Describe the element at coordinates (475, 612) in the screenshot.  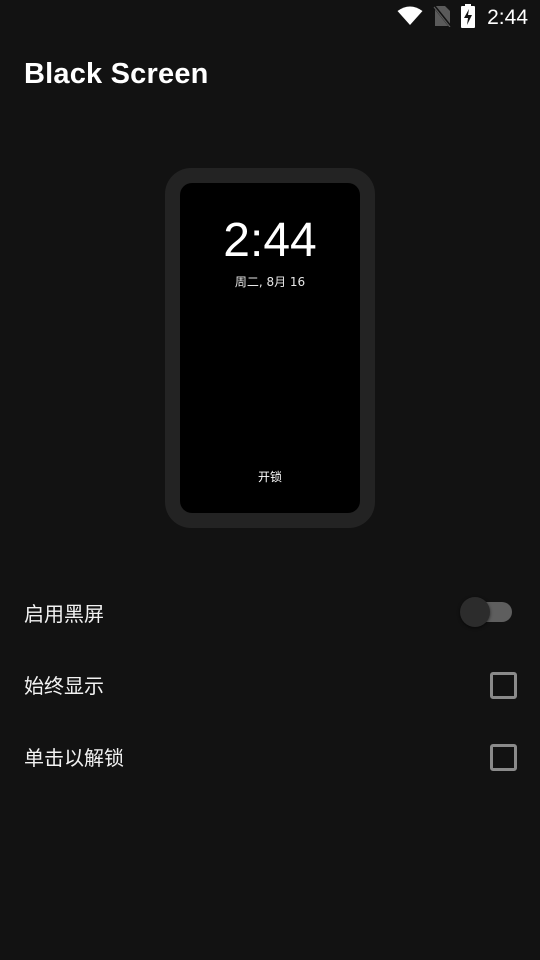
I see `toggle-thumb` at that location.